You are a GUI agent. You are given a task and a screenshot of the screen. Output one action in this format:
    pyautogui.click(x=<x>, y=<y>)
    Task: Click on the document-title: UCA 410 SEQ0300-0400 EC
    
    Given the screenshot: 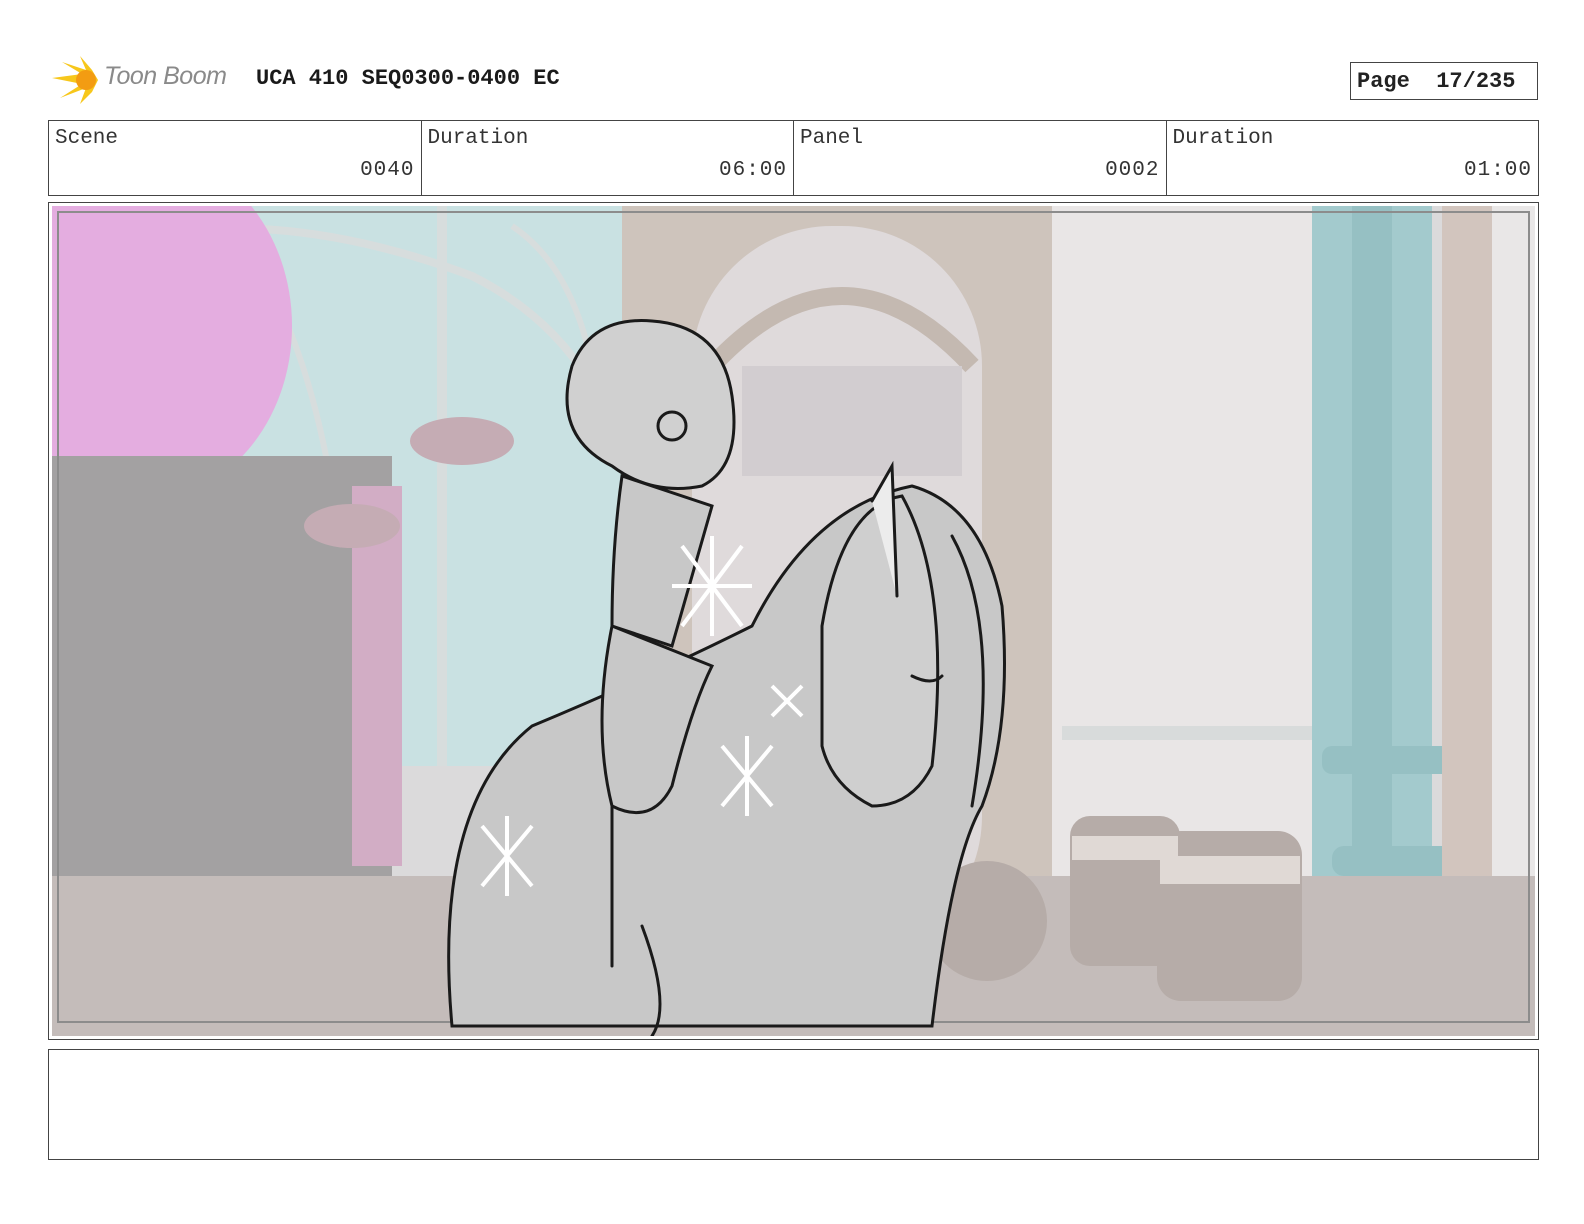 What is the action you would take?
    pyautogui.click(x=408, y=78)
    